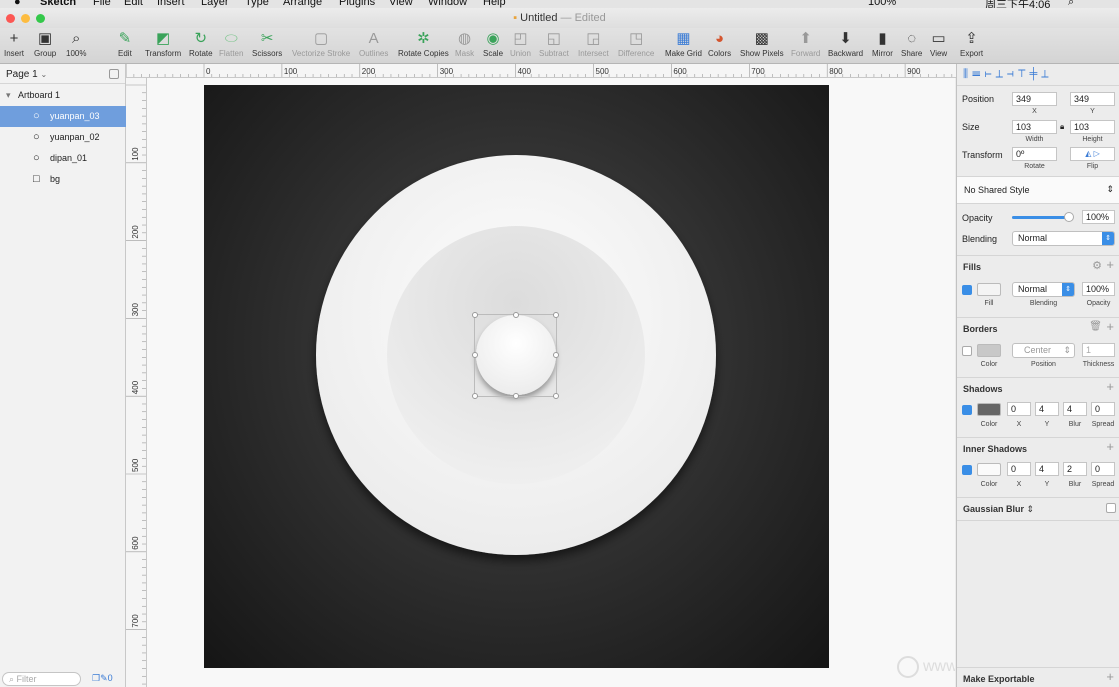 The width and height of the screenshot is (1119, 687). What do you see at coordinates (201, 46) in the screenshot?
I see `toolbar-rotate-button: ↻ Rotate` at bounding box center [201, 46].